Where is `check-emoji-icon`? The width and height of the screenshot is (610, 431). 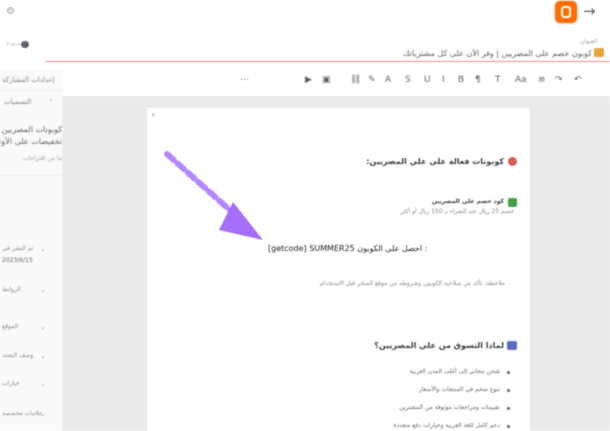
check-emoji-icon is located at coordinates (512, 202).